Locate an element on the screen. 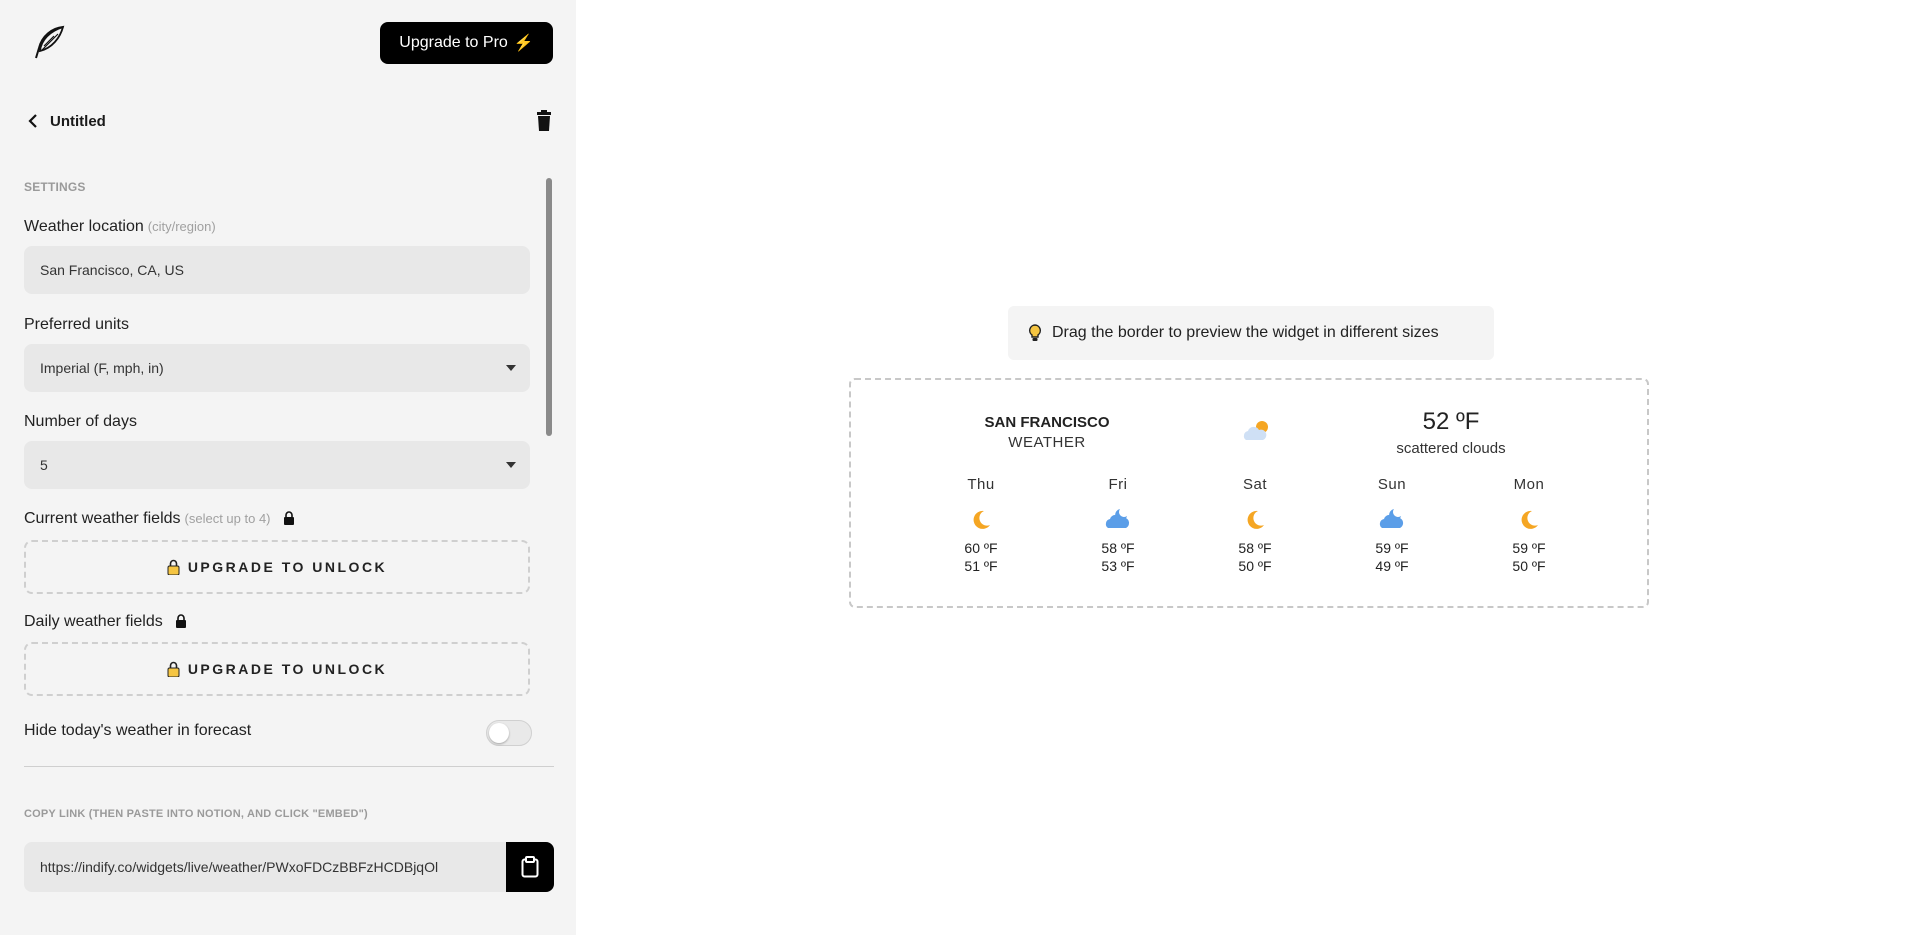 Image resolution: width=1920 pixels, height=935 pixels. current-fields-hint: (select up to 4) is located at coordinates (227, 518).